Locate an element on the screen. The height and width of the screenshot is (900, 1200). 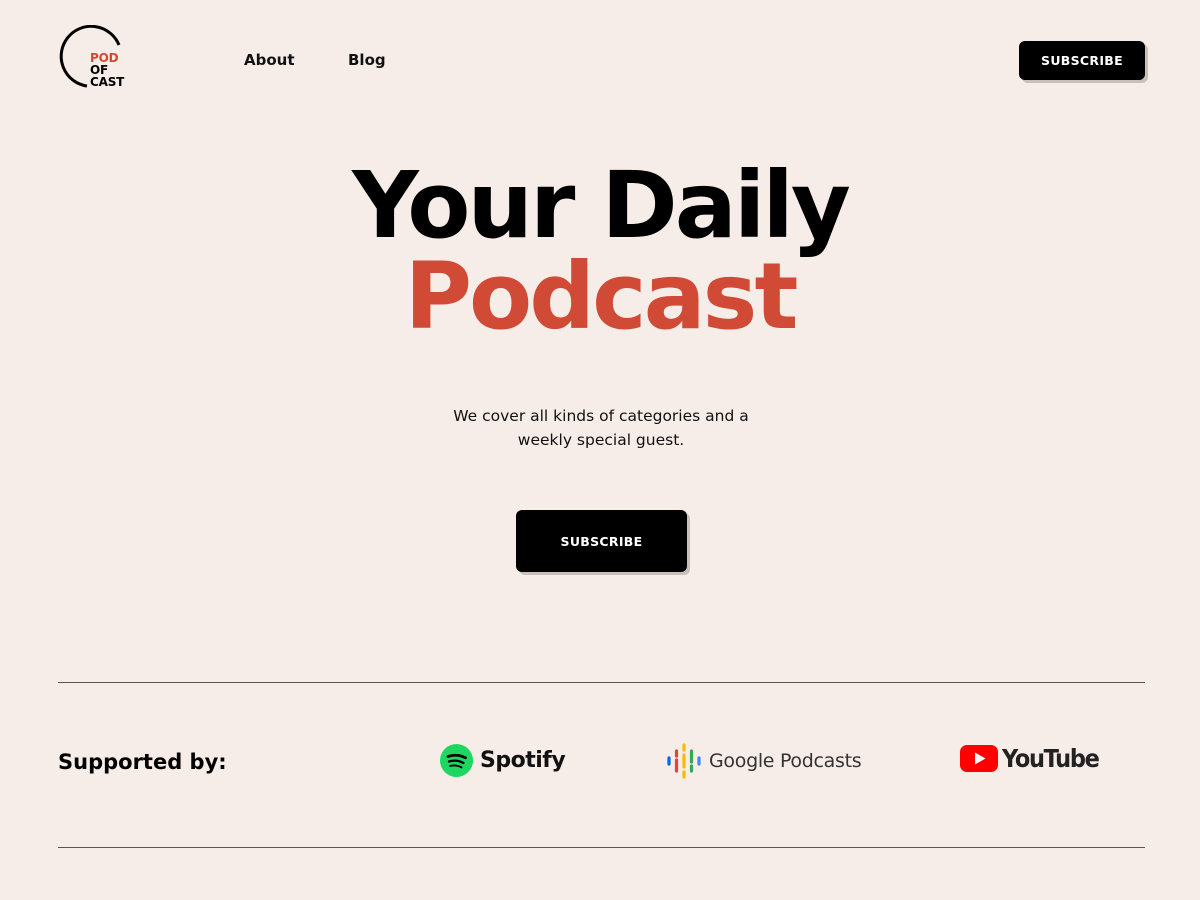
google-podcasts-brand: Google Podcasts is located at coordinates (764, 761).